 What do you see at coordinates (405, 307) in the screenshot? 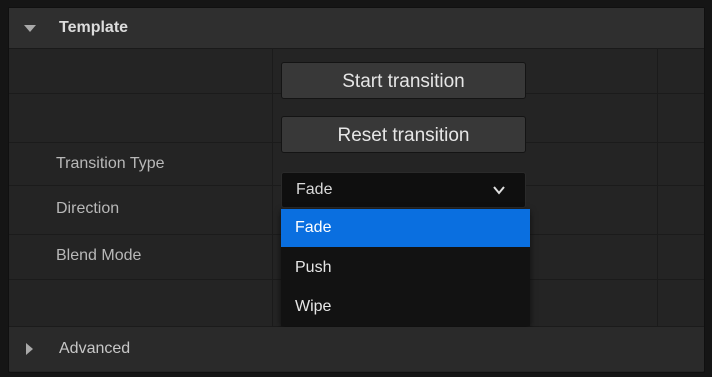
I see `option-wipe: Wipe` at bounding box center [405, 307].